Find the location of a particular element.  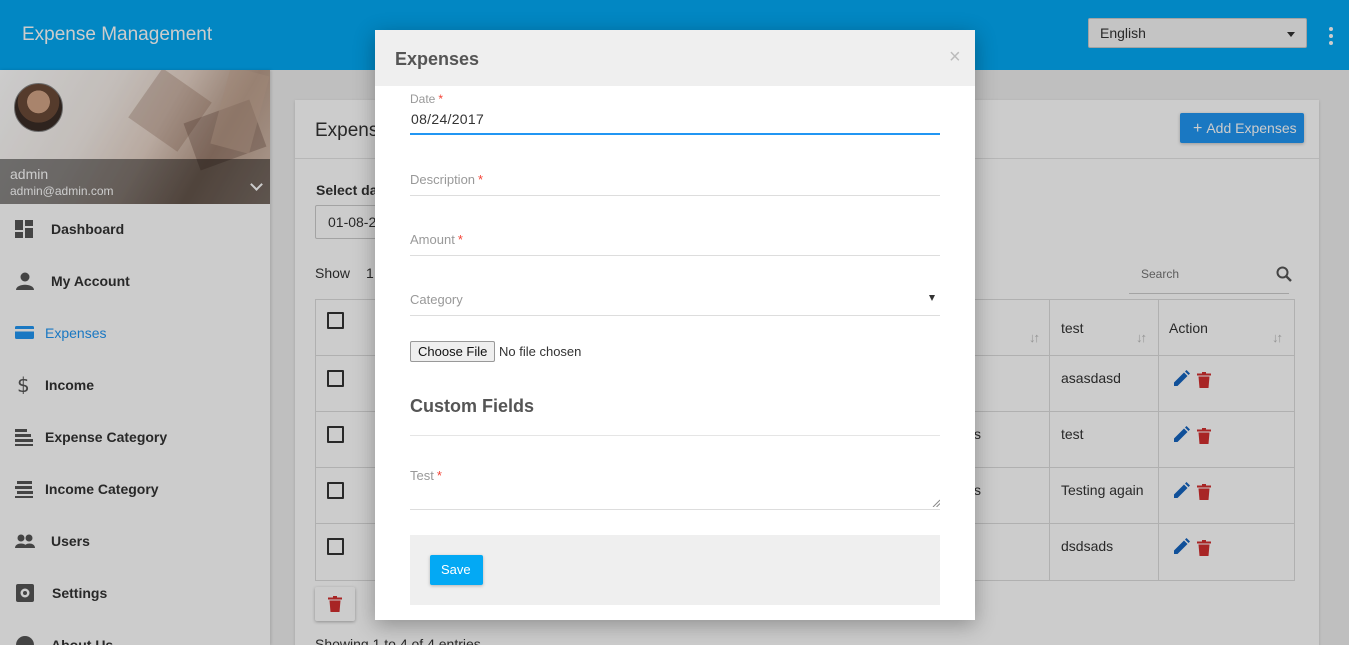

category-label: Category is located at coordinates (436, 299).